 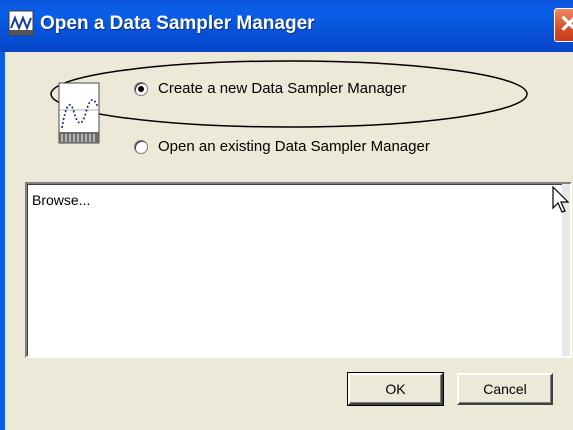 I want to click on close-icon: ✕, so click(x=566, y=24).